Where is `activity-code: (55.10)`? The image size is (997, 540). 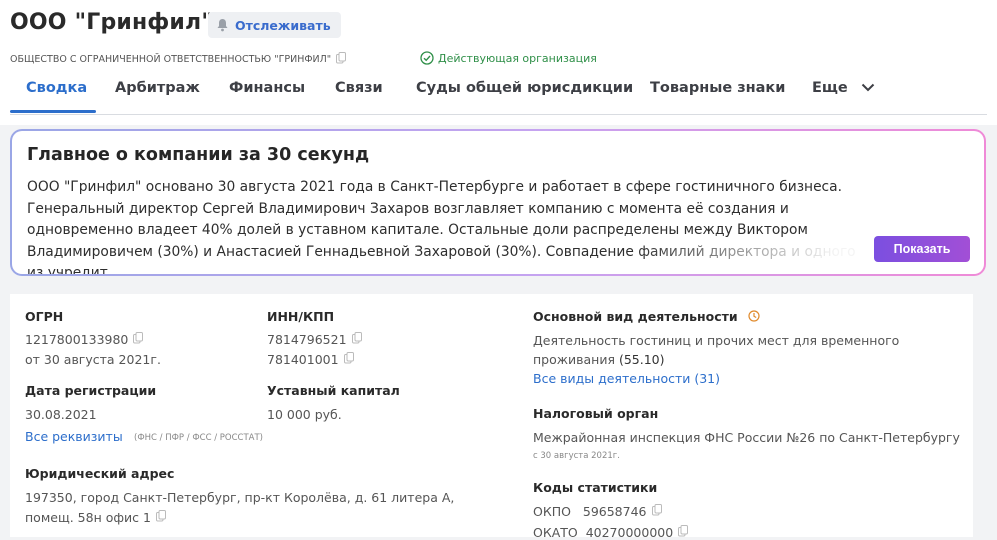 activity-code: (55.10) is located at coordinates (641, 359).